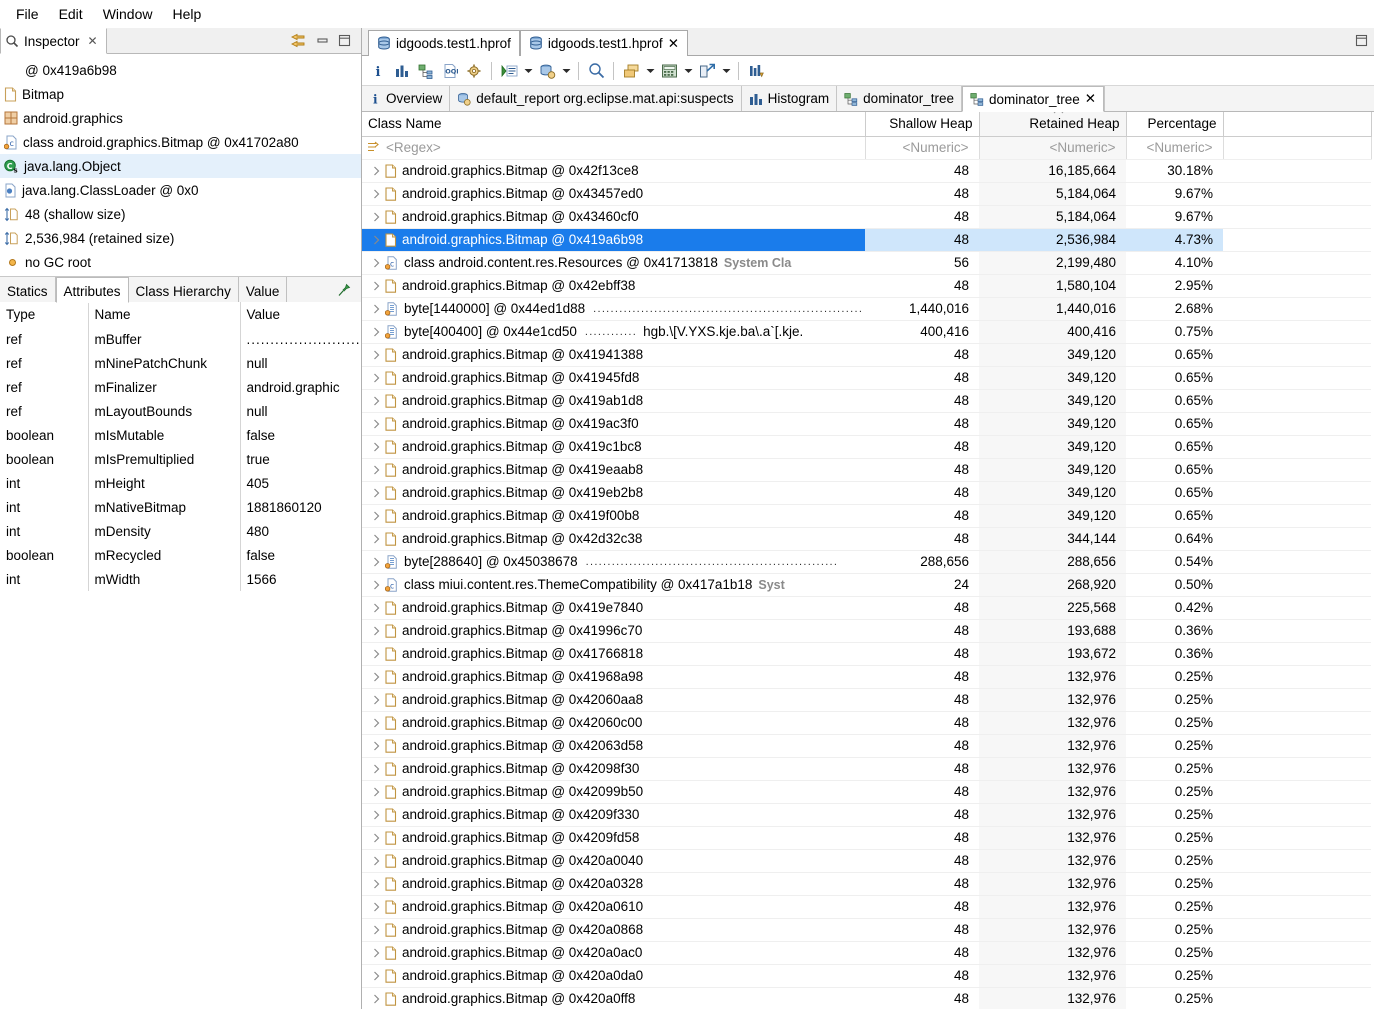 The width and height of the screenshot is (1374, 1009). I want to click on inner-tab-histogram: Histogram, so click(789, 98).